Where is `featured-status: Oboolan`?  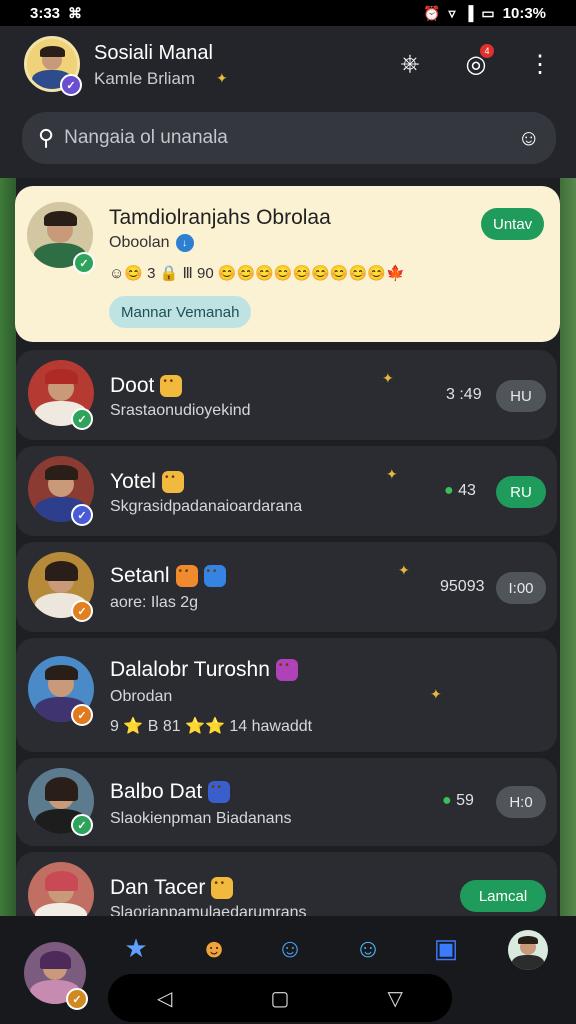 featured-status: Oboolan is located at coordinates (139, 242).